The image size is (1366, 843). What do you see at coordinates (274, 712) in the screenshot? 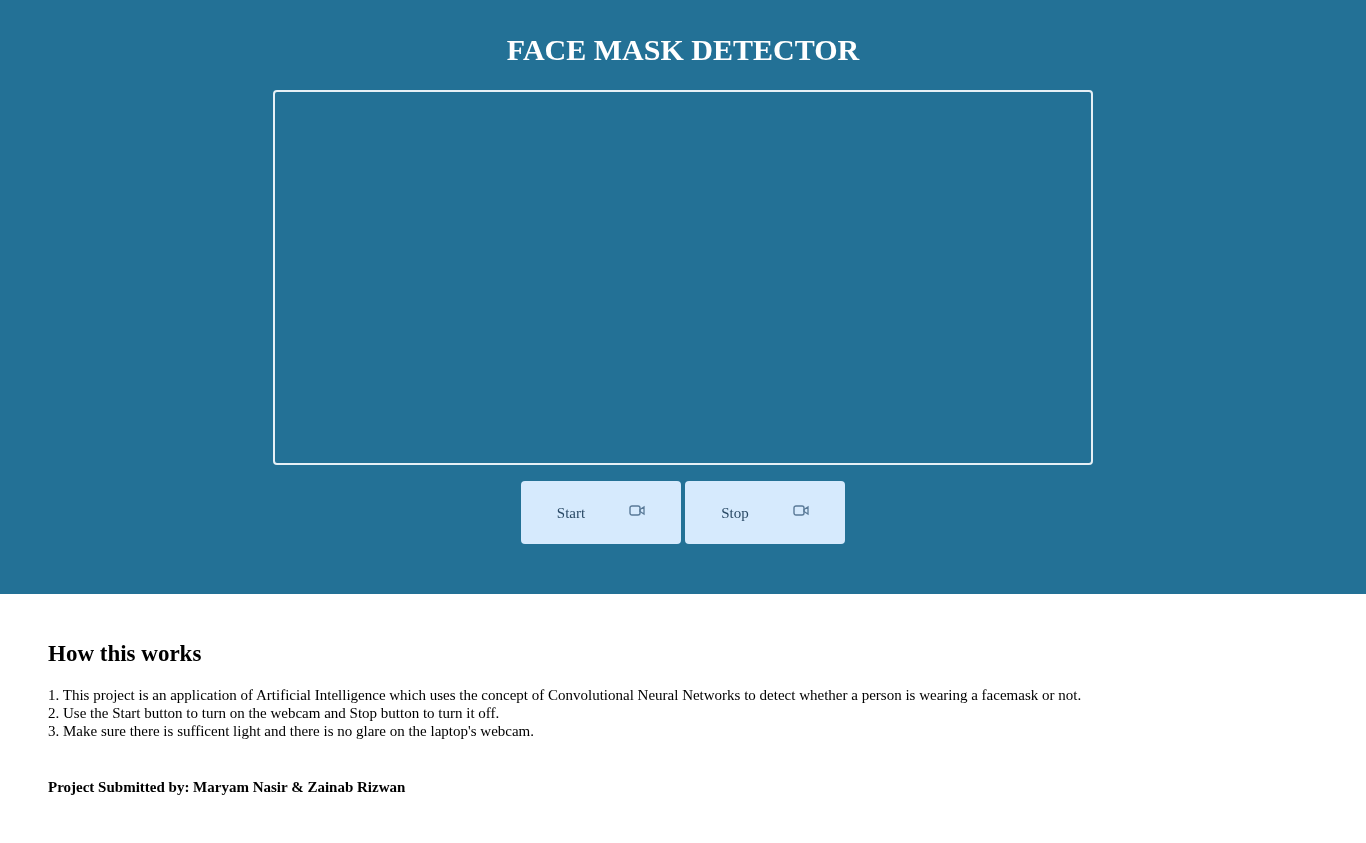
I see `instruction-text: 2. Use the Start button to turn on the webcam and Stop button to turn it off.` at bounding box center [274, 712].